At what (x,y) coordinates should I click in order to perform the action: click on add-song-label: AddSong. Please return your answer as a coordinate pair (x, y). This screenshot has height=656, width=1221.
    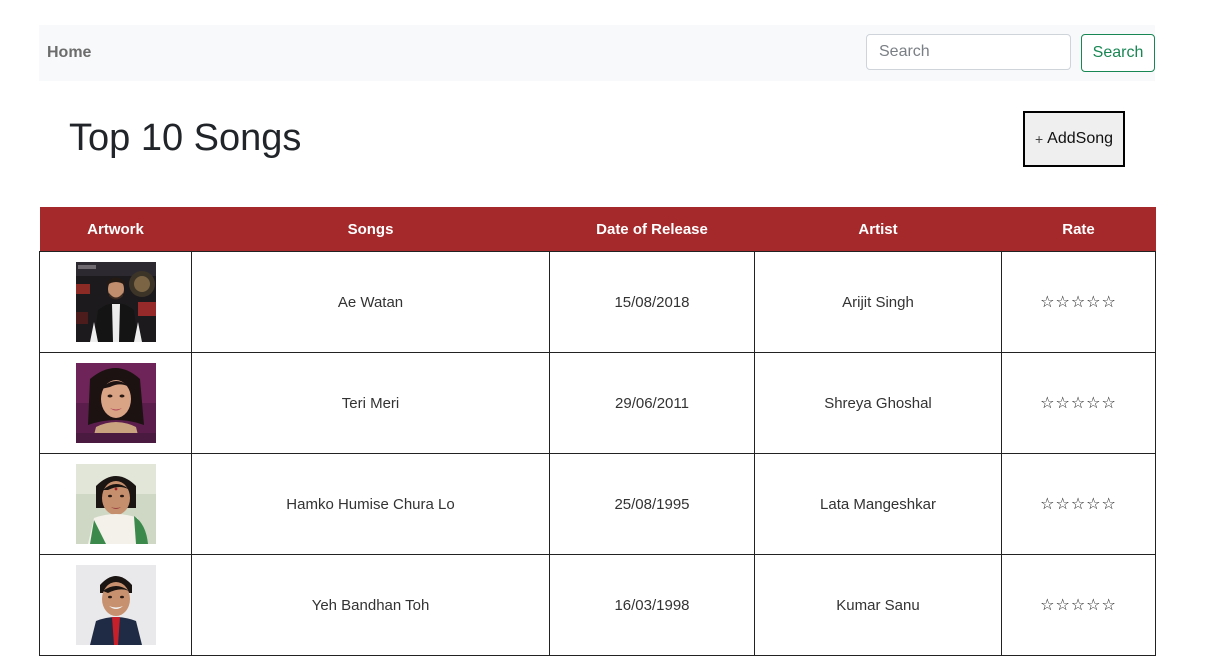
    Looking at the image, I should click on (1080, 138).